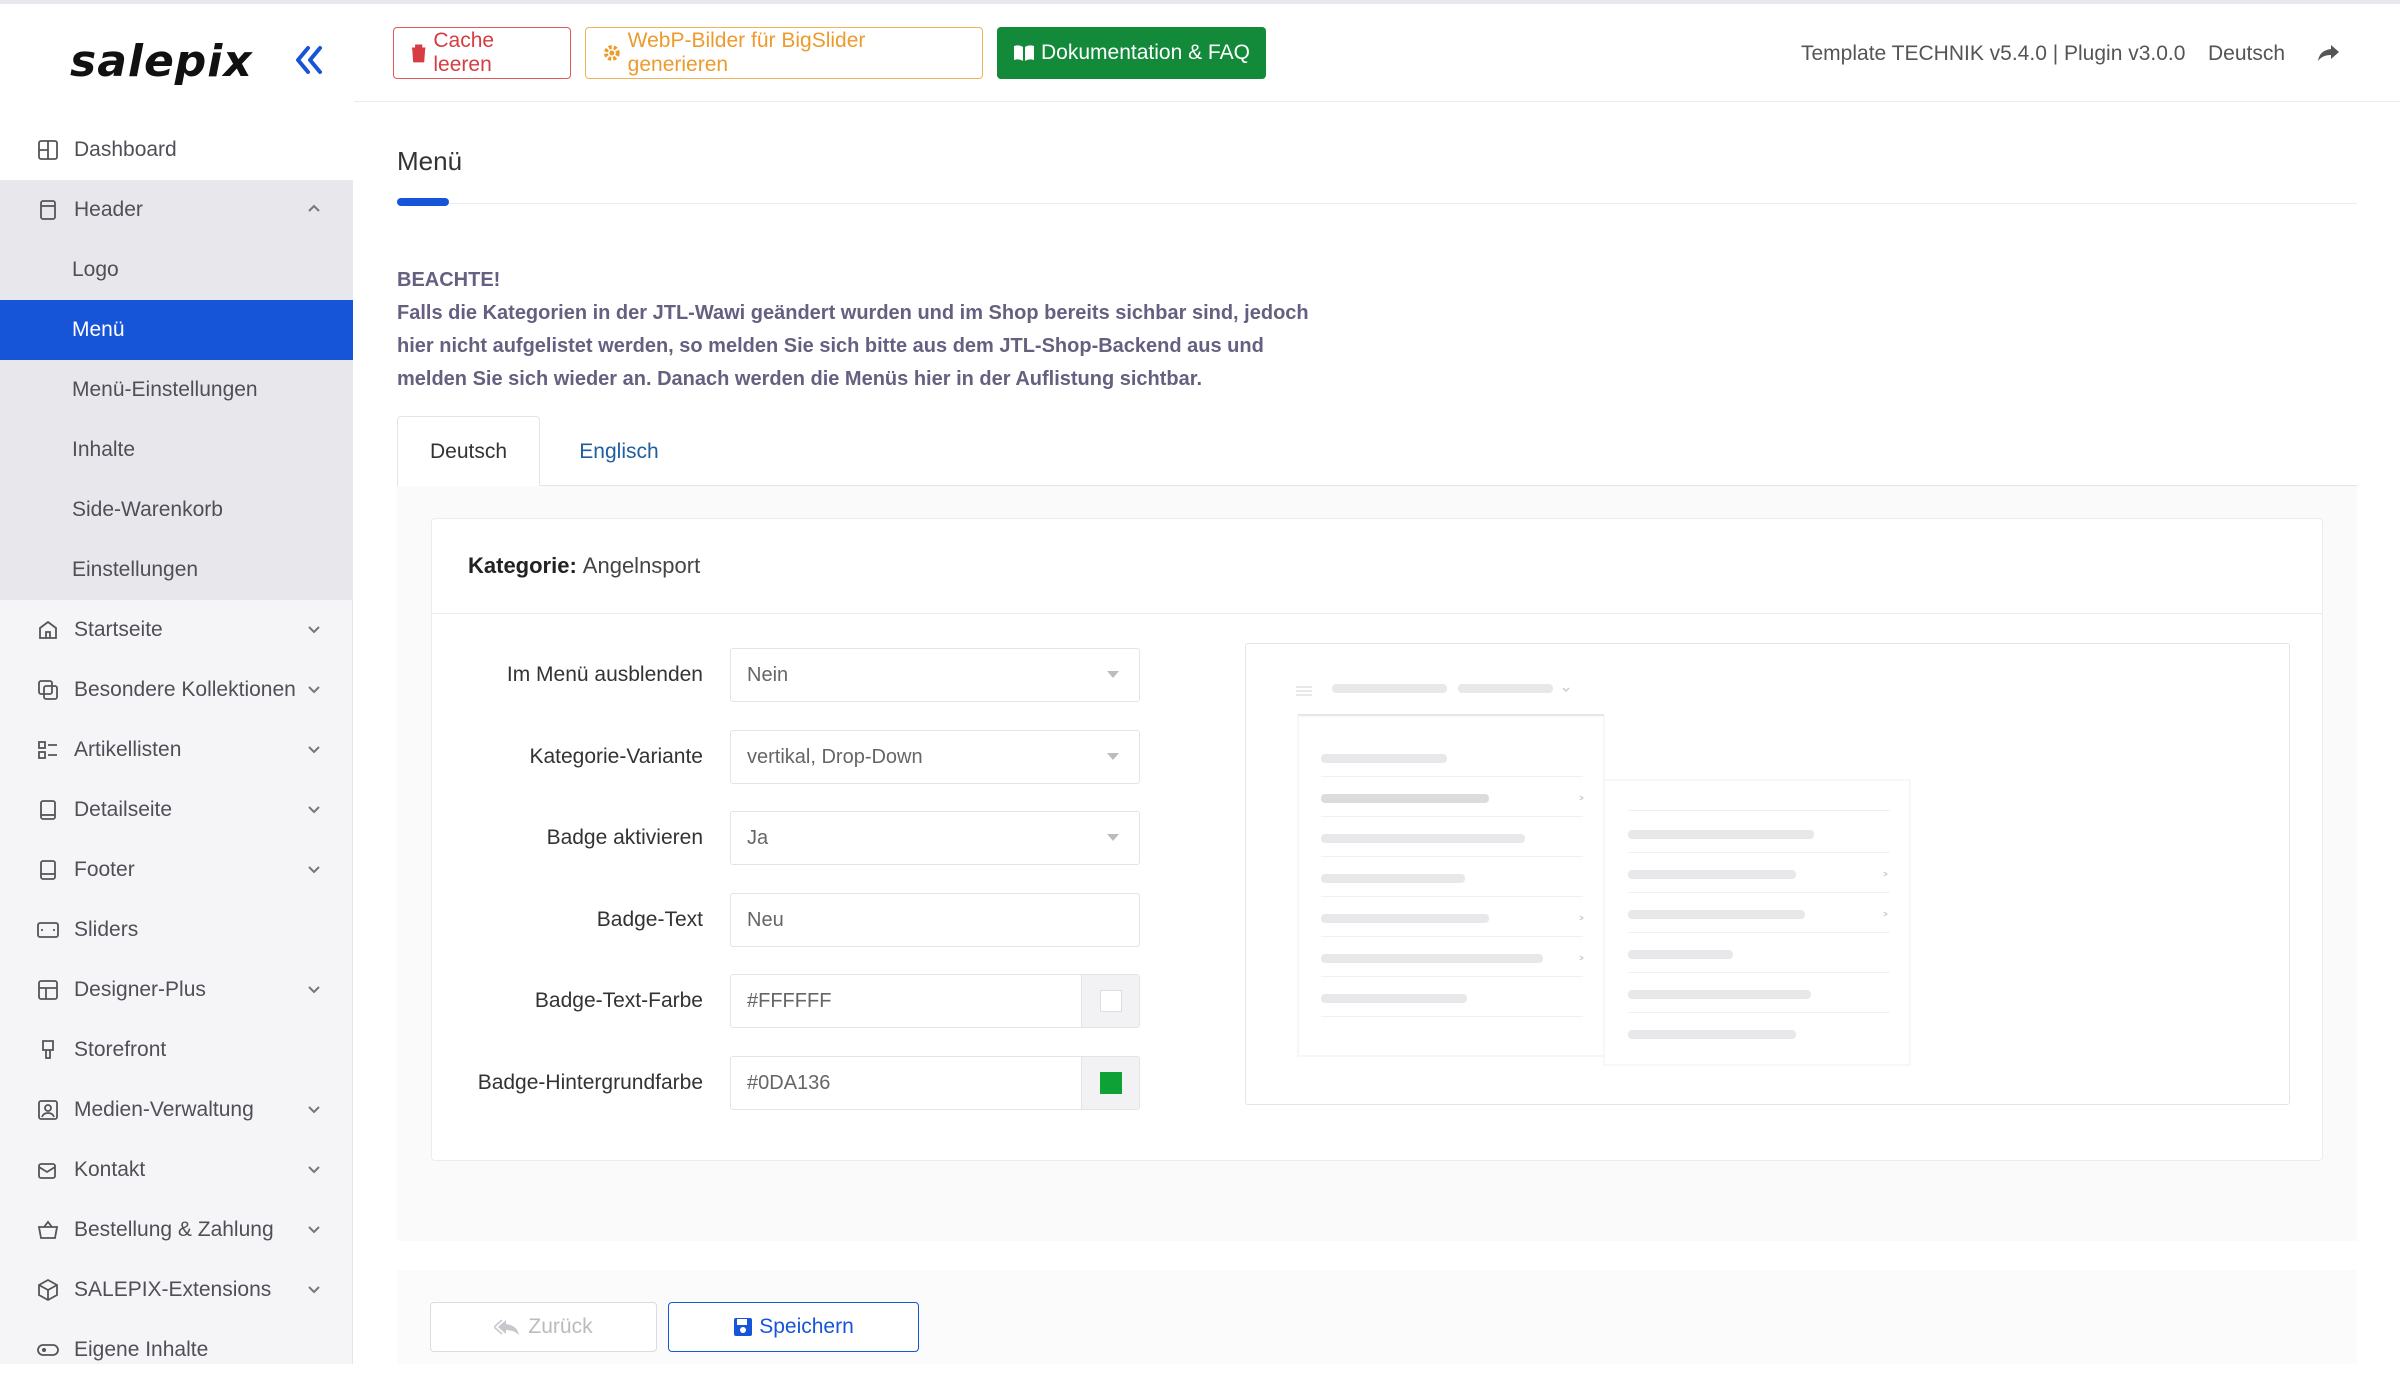  Describe the element at coordinates (104, 869) in the screenshot. I see `sidebar-item-label: Footer` at that location.